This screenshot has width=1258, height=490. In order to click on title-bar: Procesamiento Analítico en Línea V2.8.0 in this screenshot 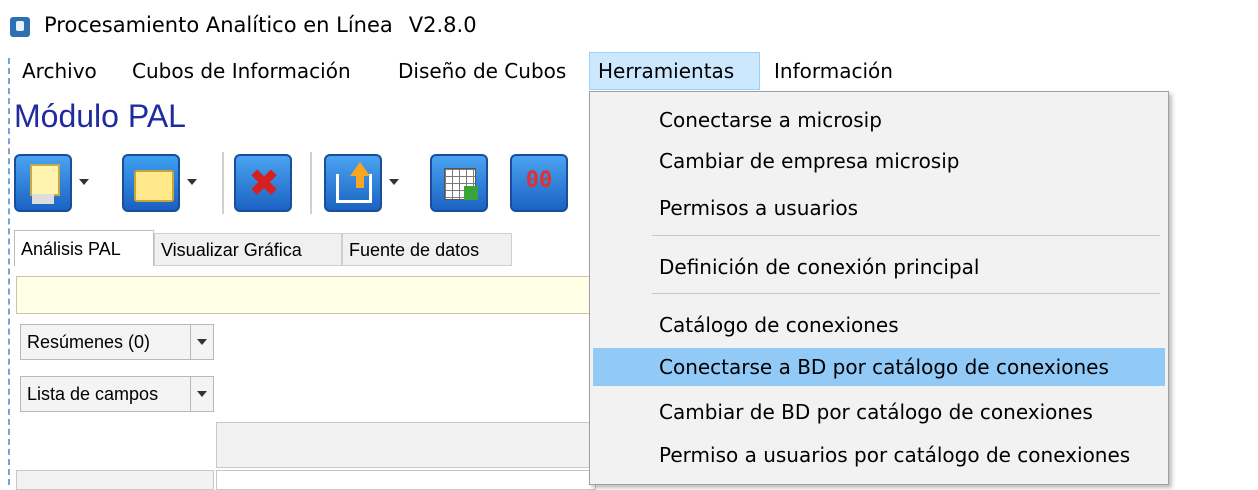, I will do `click(629, 25)`.